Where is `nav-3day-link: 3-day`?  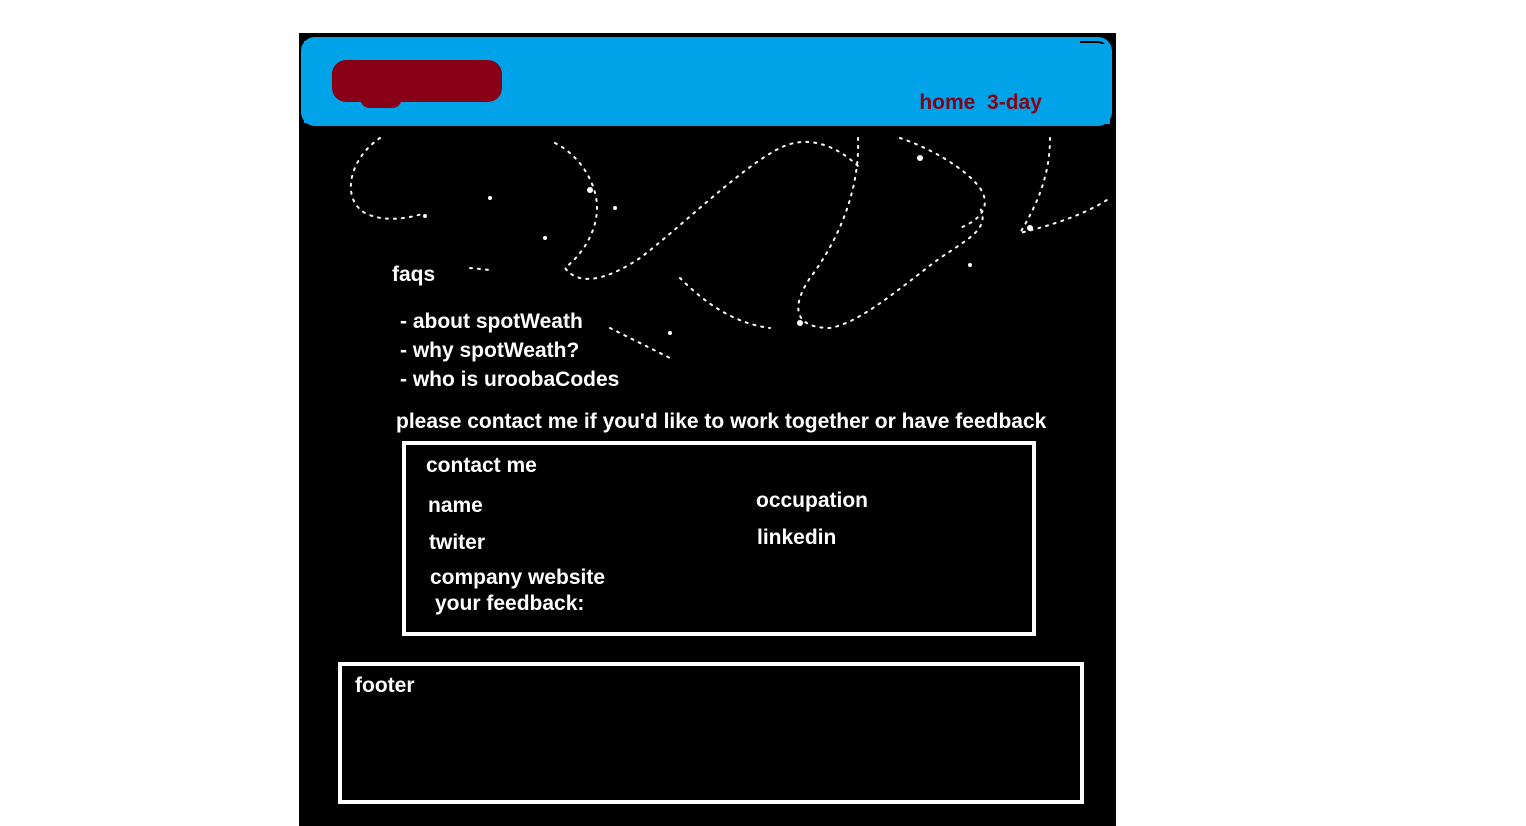
nav-3day-link: 3-day is located at coordinates (1014, 102).